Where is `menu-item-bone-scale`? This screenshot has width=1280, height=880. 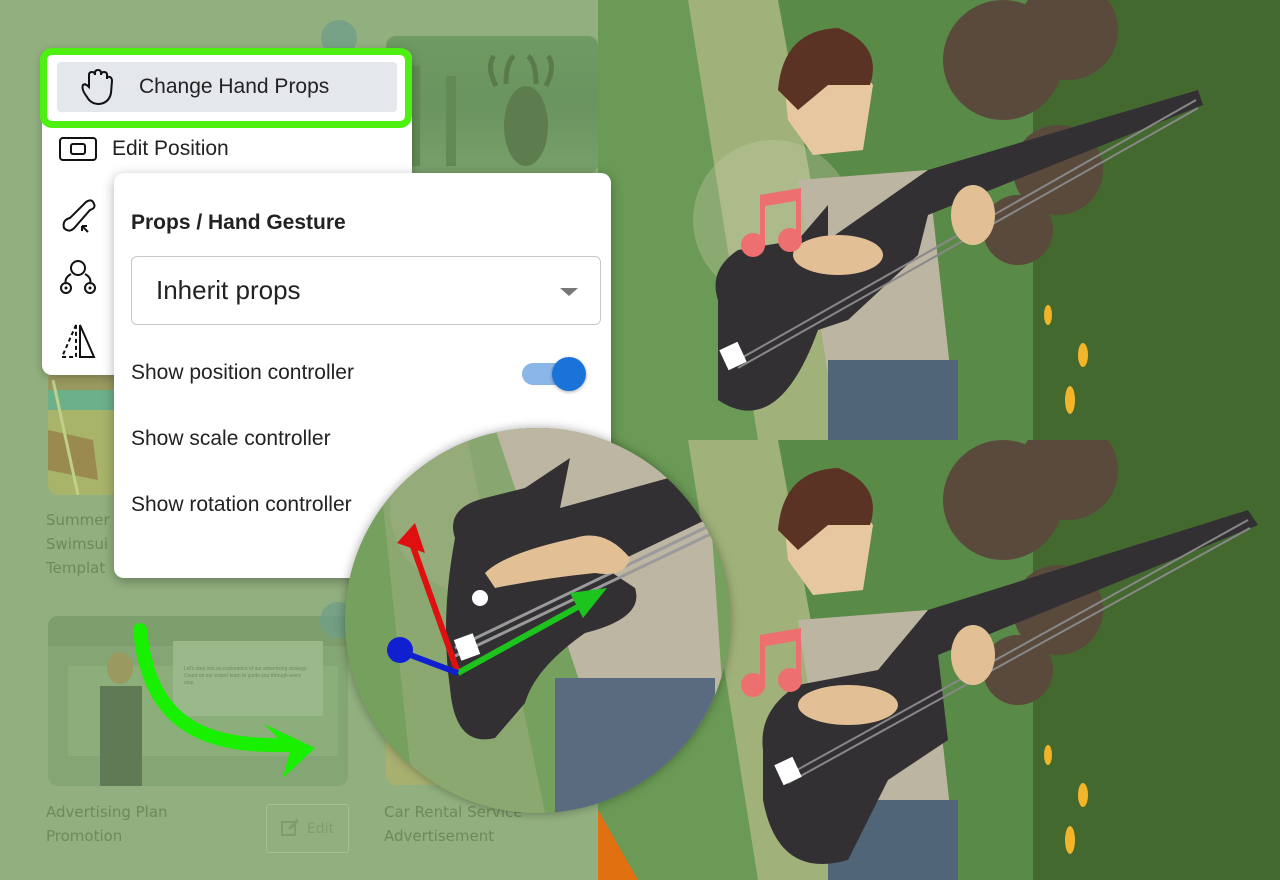 menu-item-bone-scale is located at coordinates (84, 216).